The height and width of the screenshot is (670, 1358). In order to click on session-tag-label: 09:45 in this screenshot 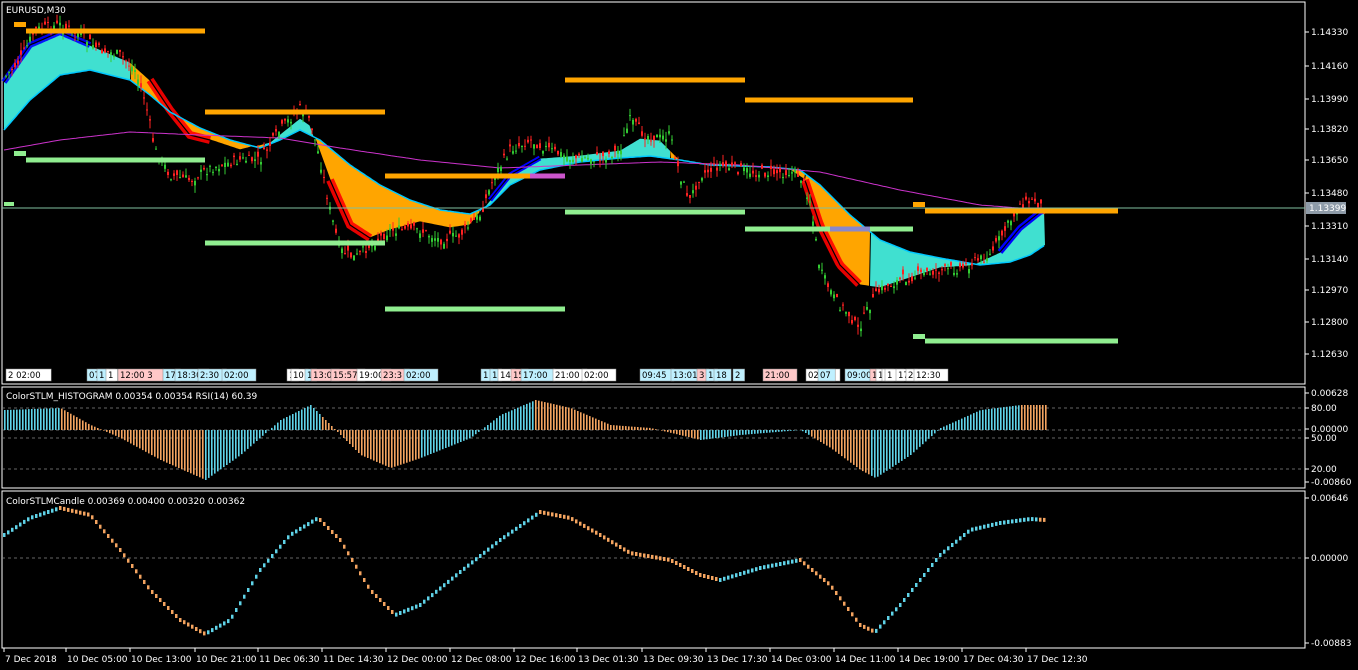, I will do `click(654, 376)`.